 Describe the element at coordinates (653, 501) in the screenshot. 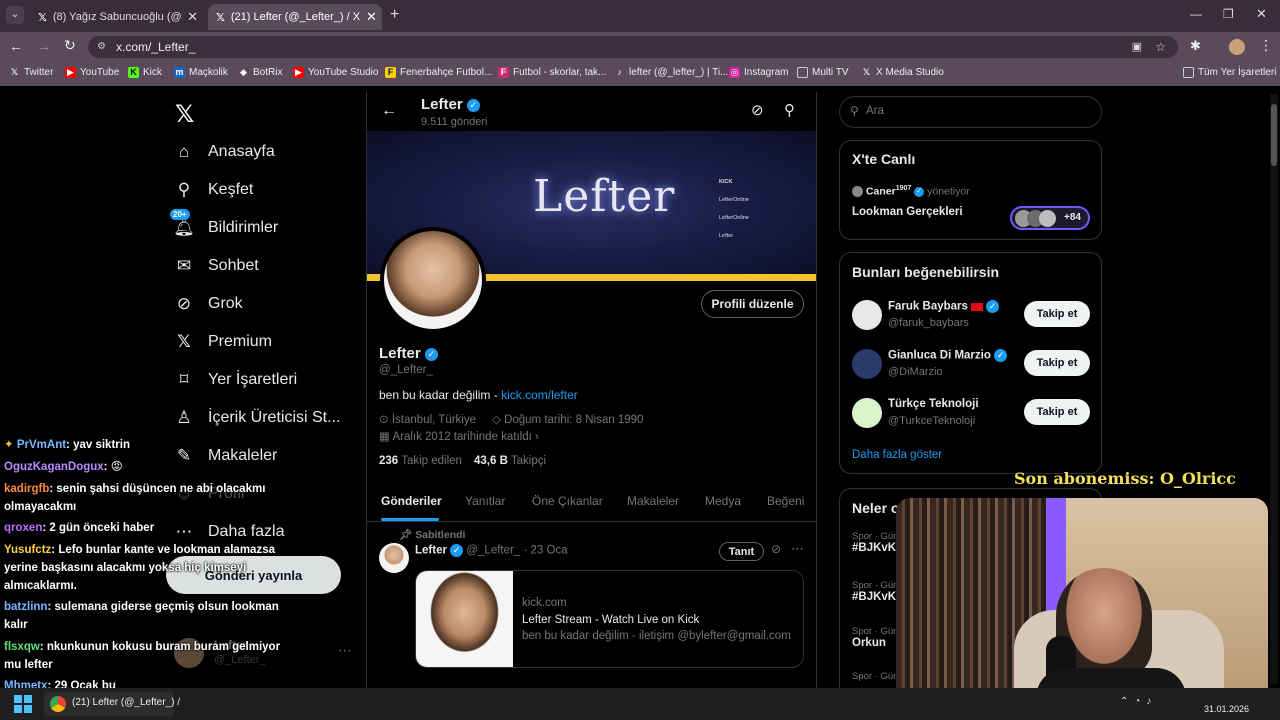

I see `tab-articles: Makaleler` at that location.